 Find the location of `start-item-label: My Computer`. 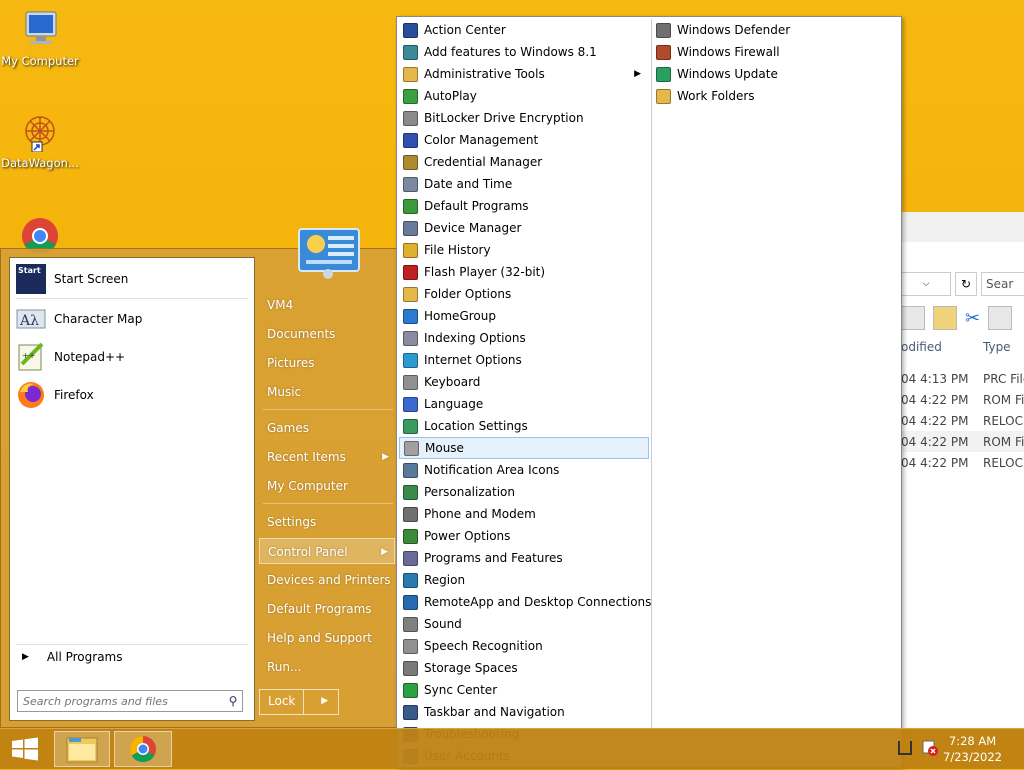

start-item-label: My Computer is located at coordinates (307, 486).